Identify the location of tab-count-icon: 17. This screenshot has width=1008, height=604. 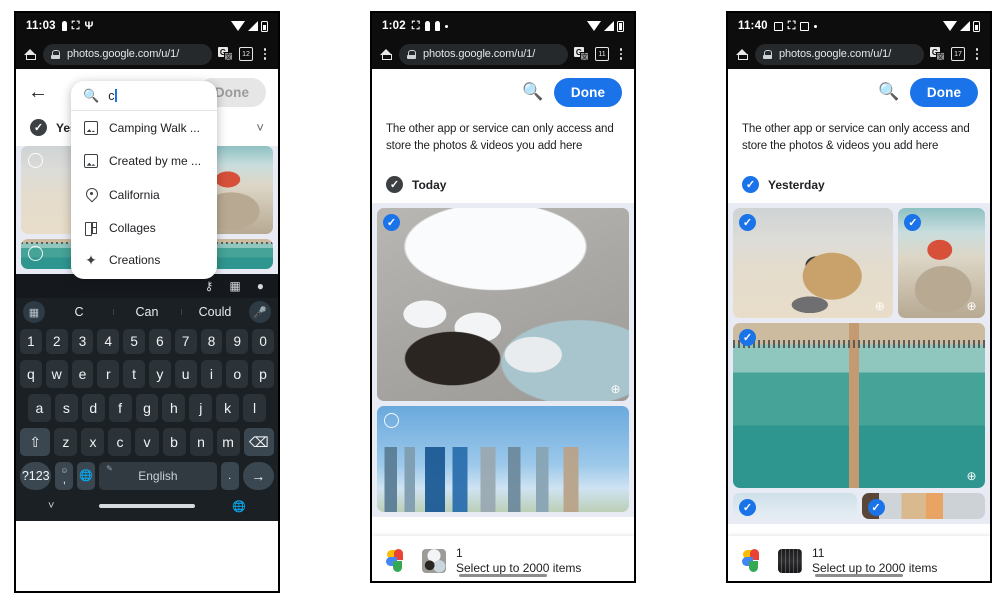
(958, 54).